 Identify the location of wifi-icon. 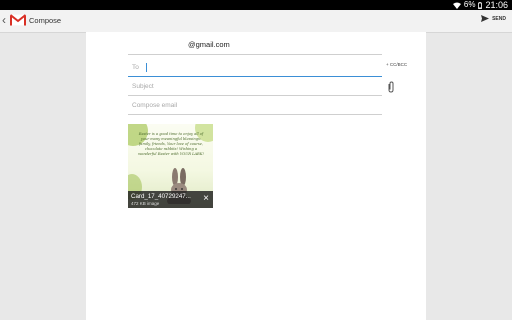
(456, 5).